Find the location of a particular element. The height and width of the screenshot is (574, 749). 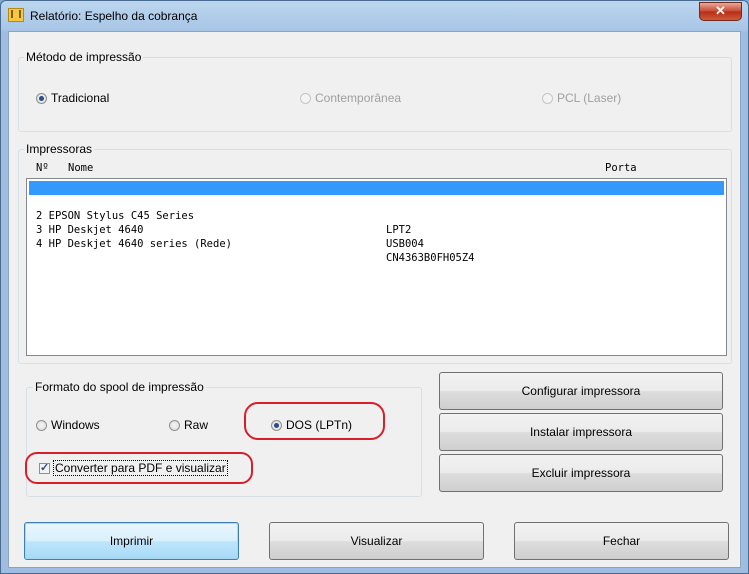

column-header-porta: Porta is located at coordinates (621, 168).